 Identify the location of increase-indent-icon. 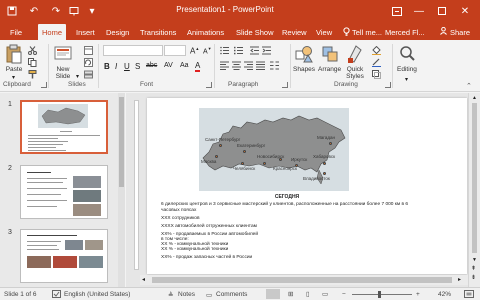
(266, 50).